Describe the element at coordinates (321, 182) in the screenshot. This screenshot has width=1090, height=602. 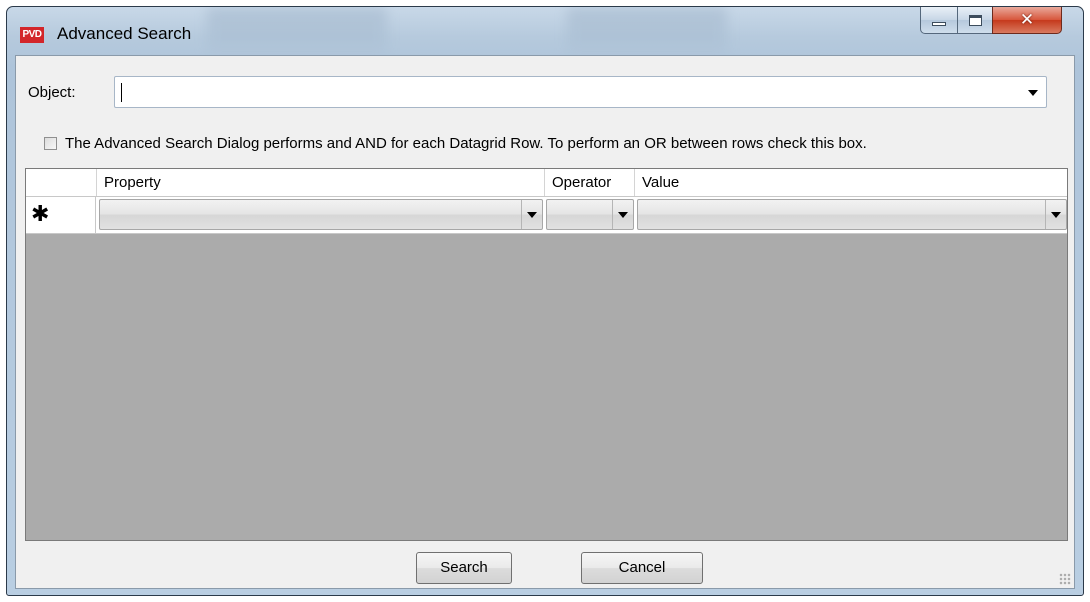
I see `column-header-property: Property` at that location.